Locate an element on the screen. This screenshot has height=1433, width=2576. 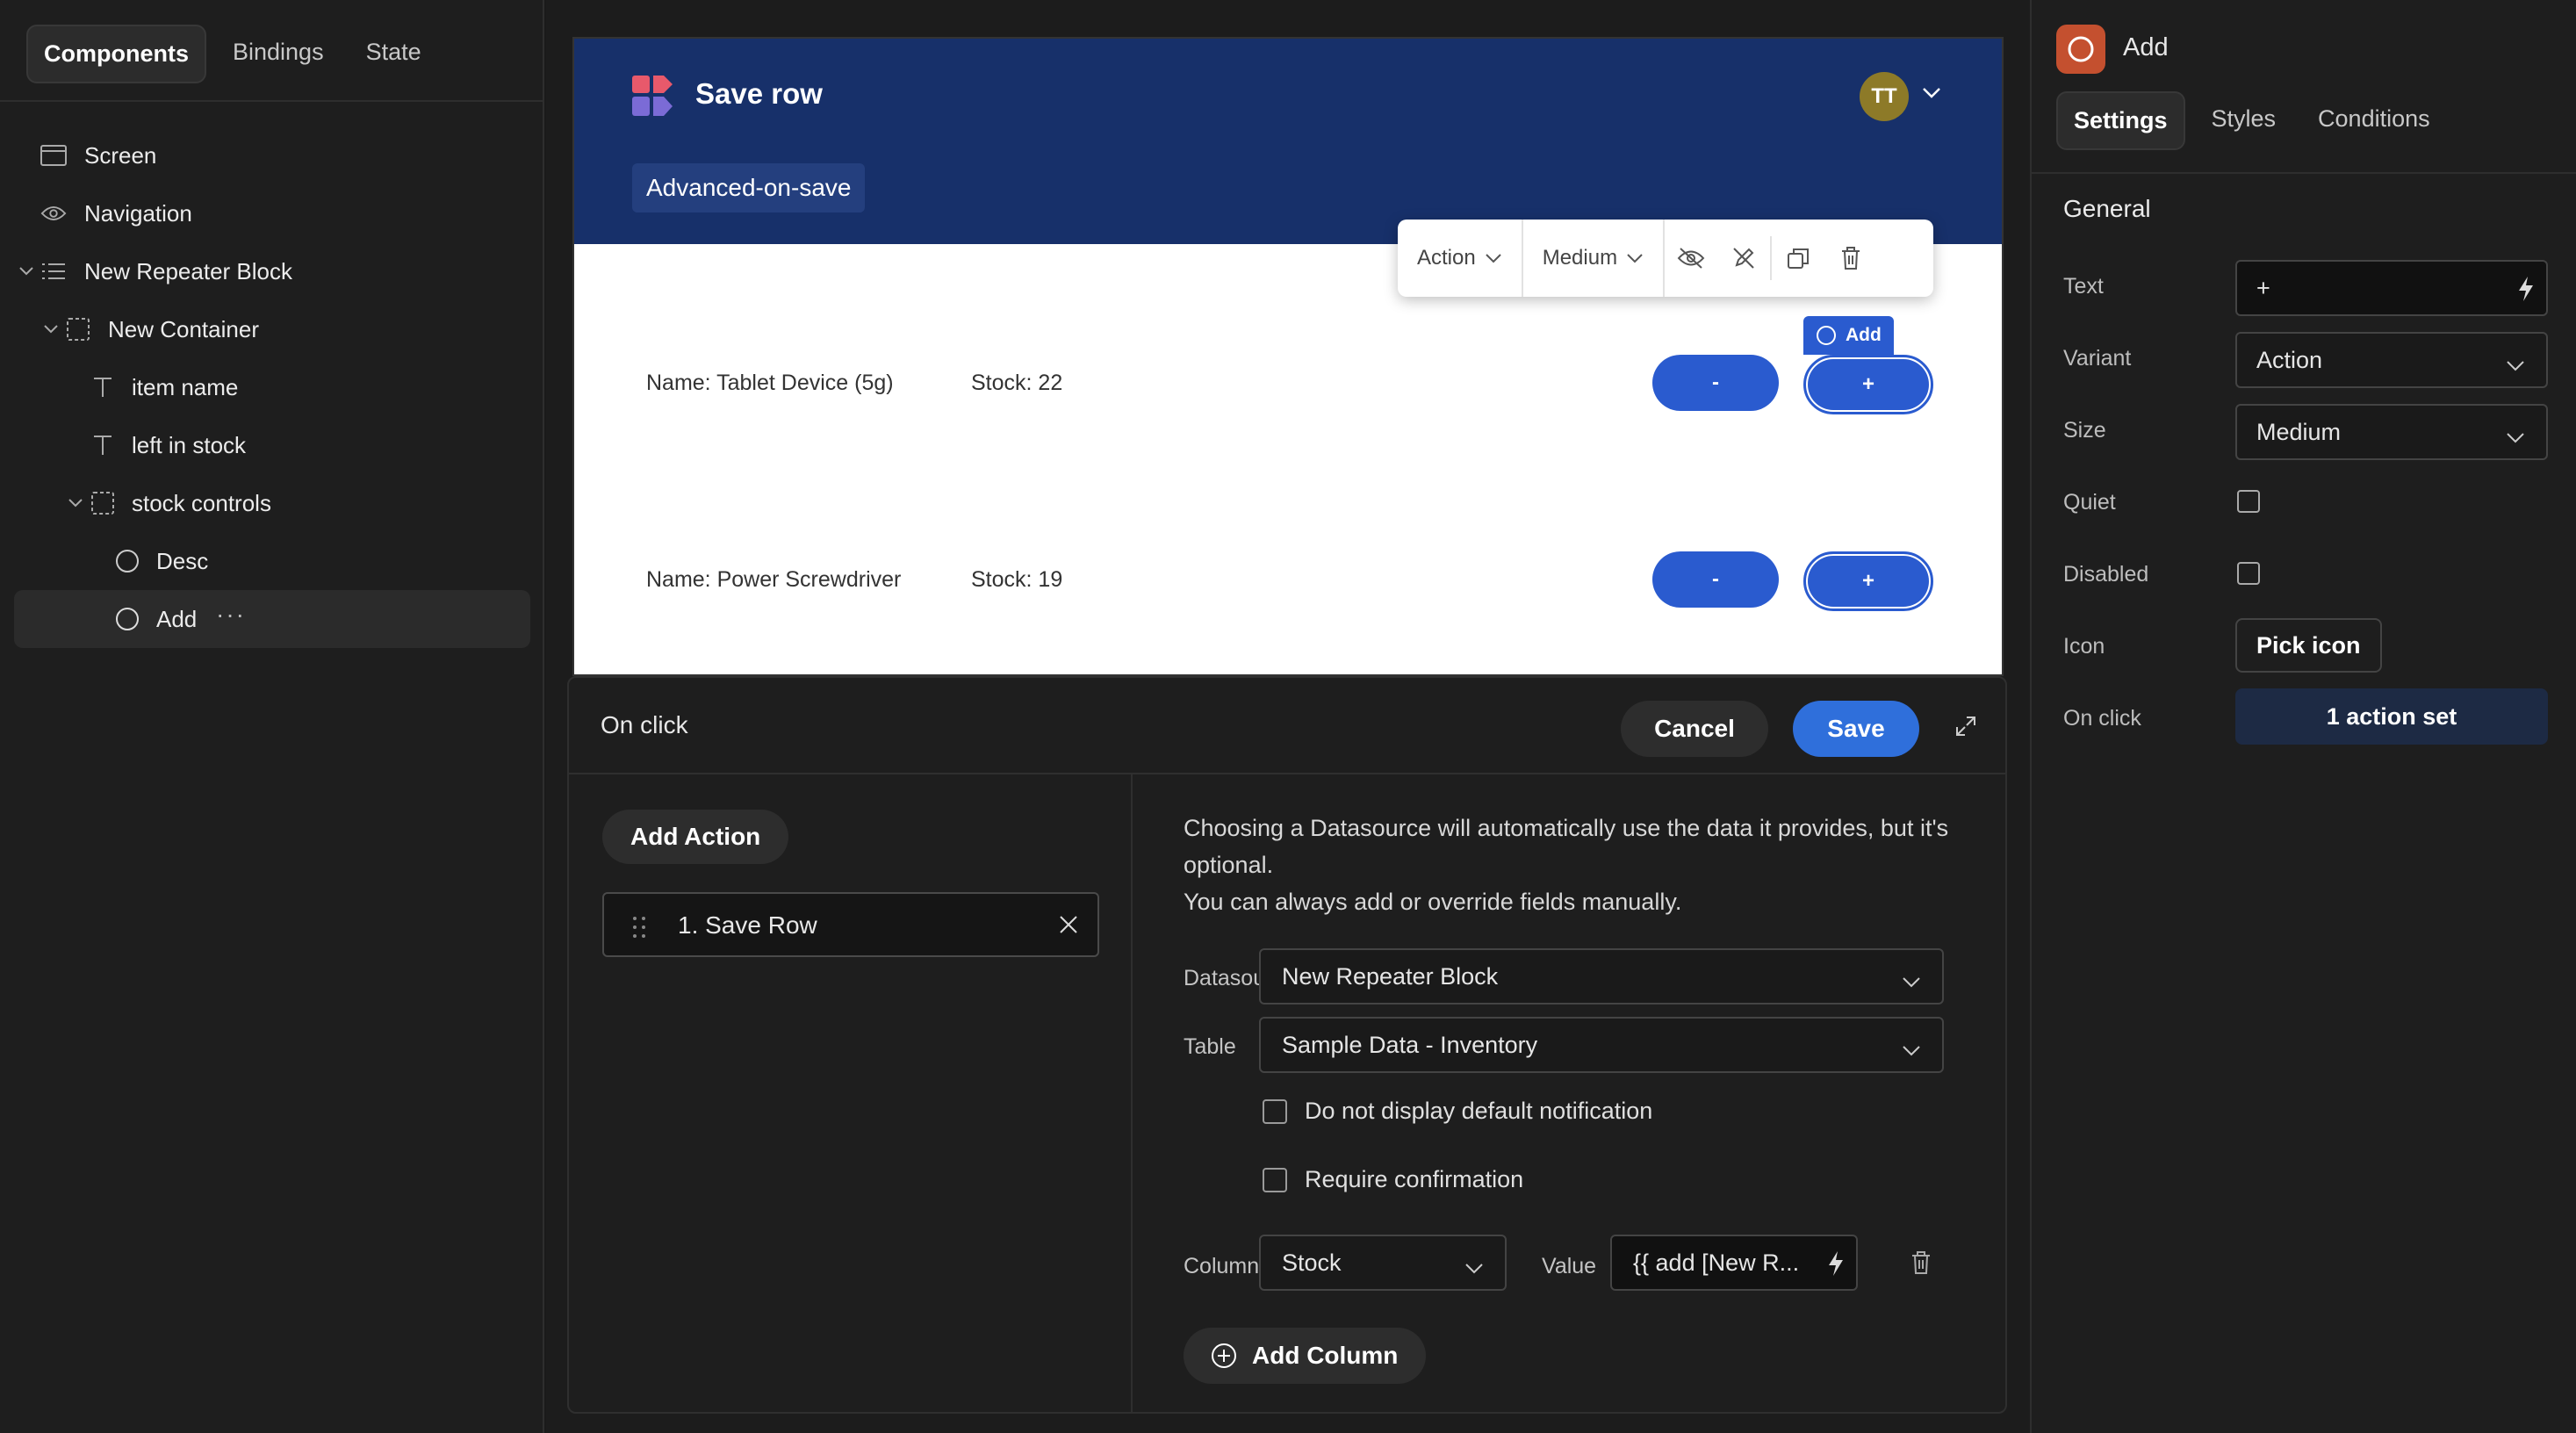
list-icon is located at coordinates (53, 271).